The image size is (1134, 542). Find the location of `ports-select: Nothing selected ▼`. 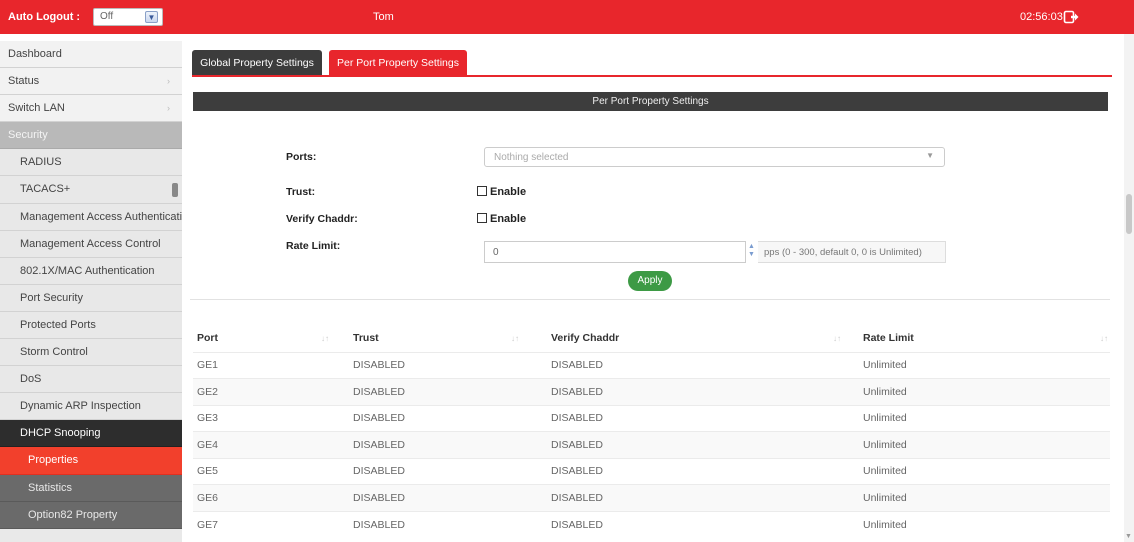

ports-select: Nothing selected ▼ is located at coordinates (714, 157).